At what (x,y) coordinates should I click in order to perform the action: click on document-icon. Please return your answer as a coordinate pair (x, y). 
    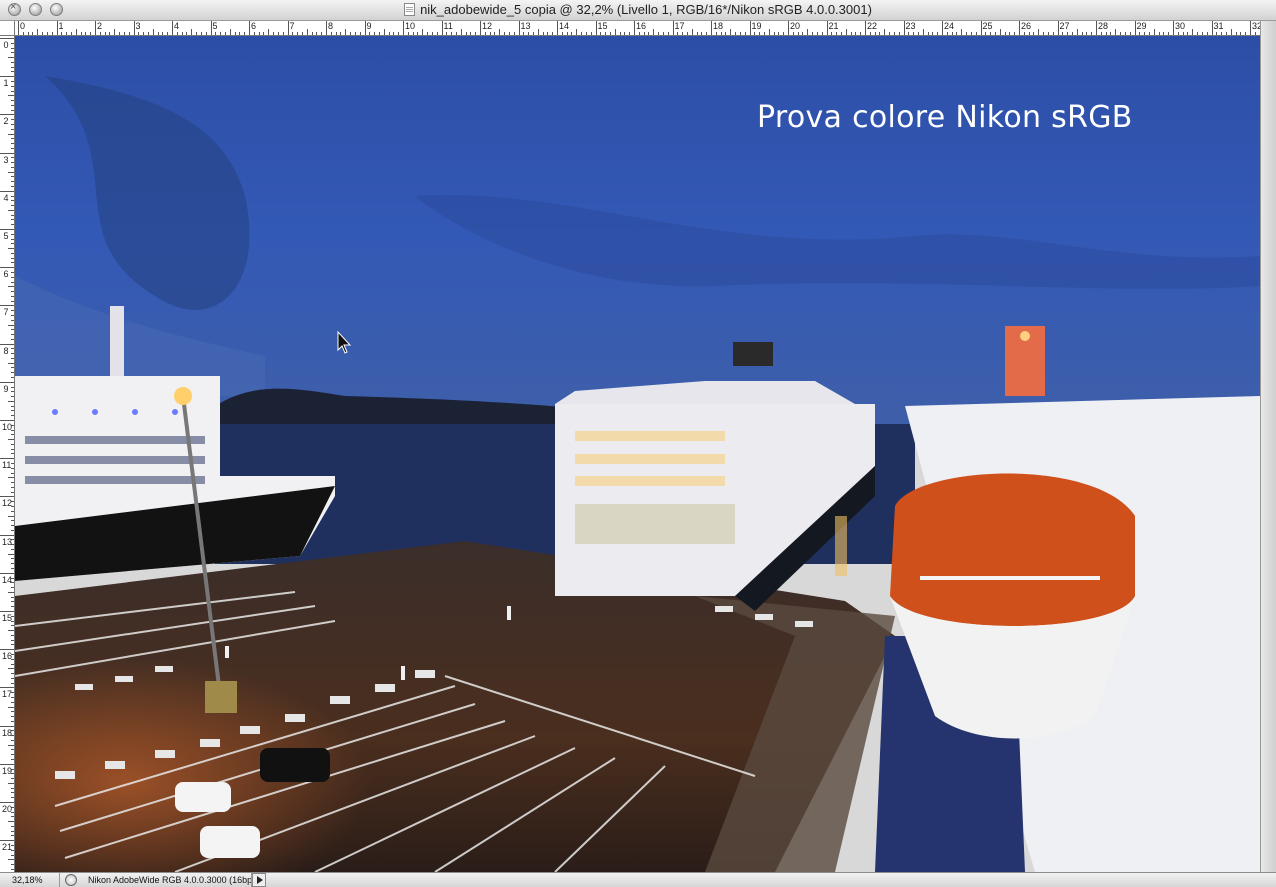
    Looking at the image, I should click on (410, 9).